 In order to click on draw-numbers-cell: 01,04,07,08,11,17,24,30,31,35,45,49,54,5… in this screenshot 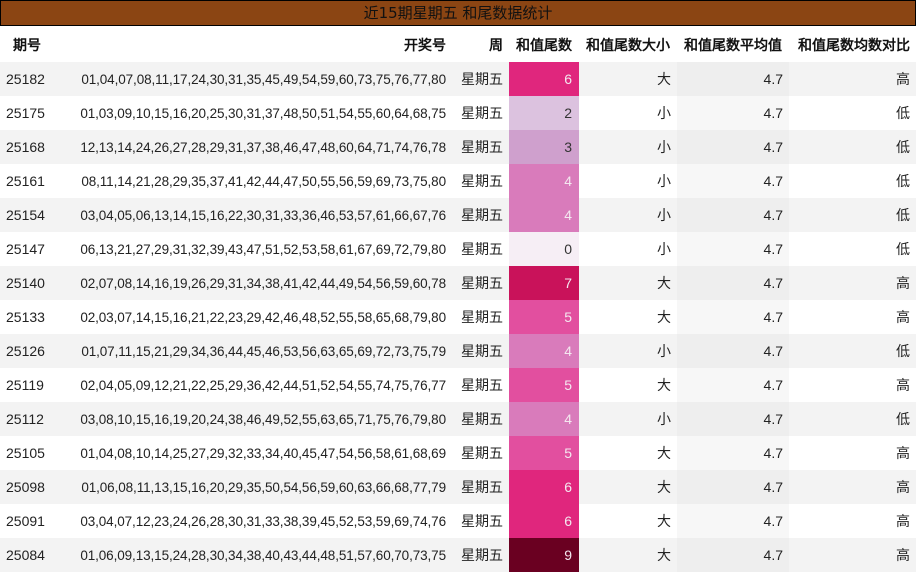, I will do `click(253, 79)`.